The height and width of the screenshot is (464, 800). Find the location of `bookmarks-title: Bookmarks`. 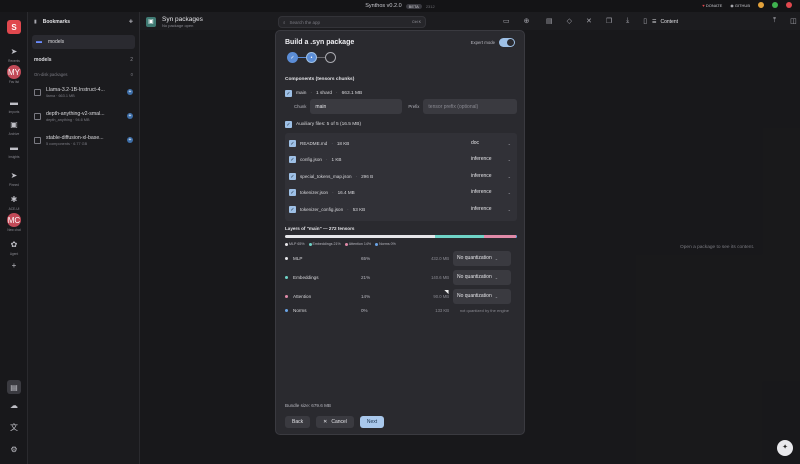

bookmarks-title: Bookmarks is located at coordinates (56, 22).